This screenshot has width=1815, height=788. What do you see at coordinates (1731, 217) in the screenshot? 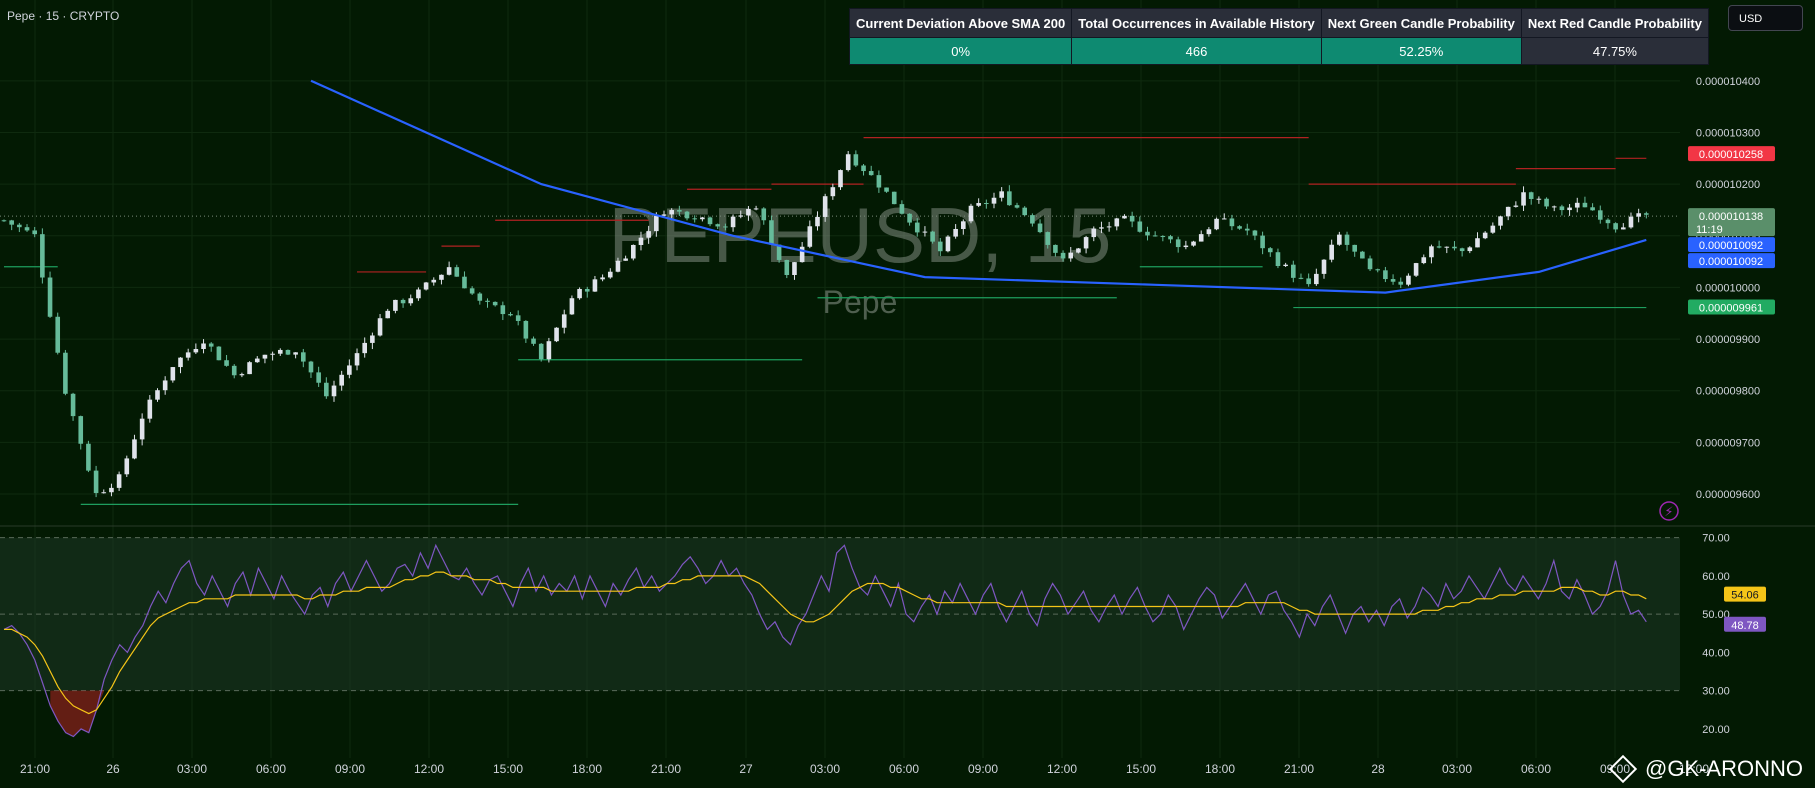
I see `price-label-text: 0.000010138` at bounding box center [1731, 217].